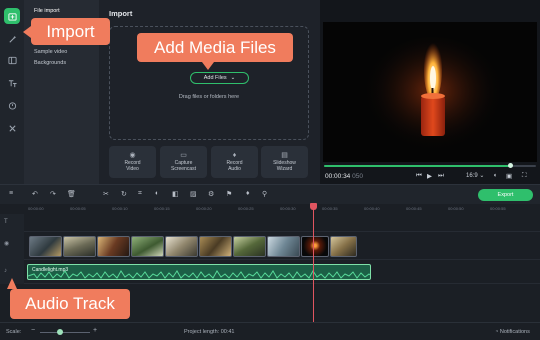 This screenshot has height=340, width=540. I want to click on marker-icon: ⚲, so click(264, 194).